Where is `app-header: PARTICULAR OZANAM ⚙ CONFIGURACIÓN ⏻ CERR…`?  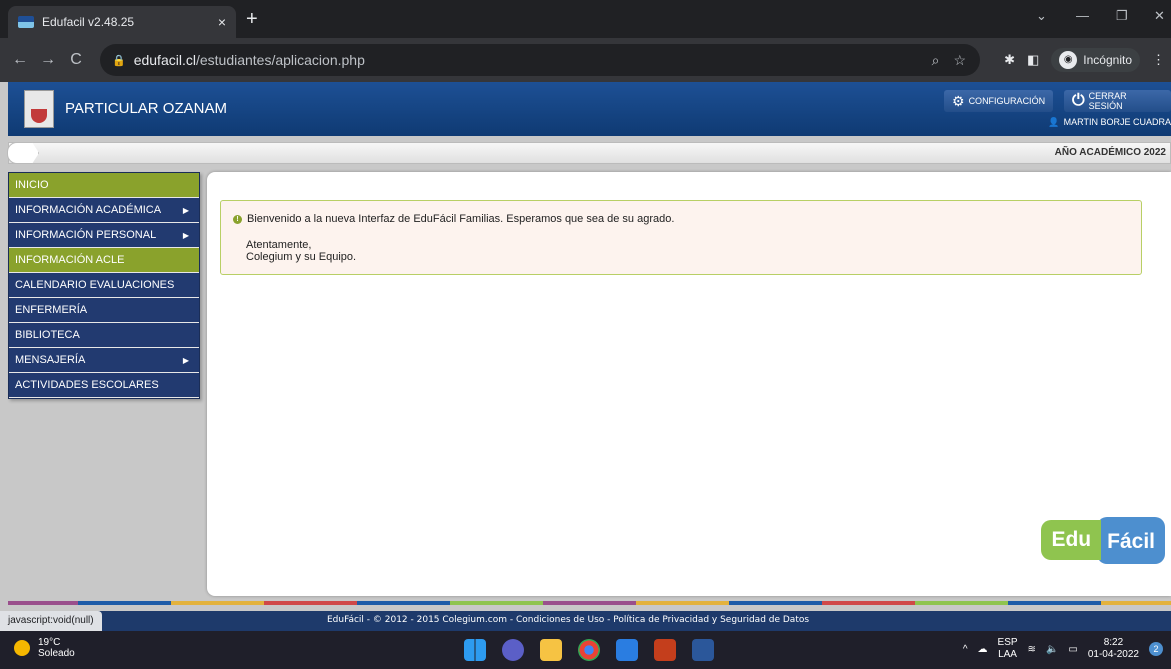 app-header: PARTICULAR OZANAM ⚙ CONFIGURACIÓN ⏻ CERR… is located at coordinates (589, 109).